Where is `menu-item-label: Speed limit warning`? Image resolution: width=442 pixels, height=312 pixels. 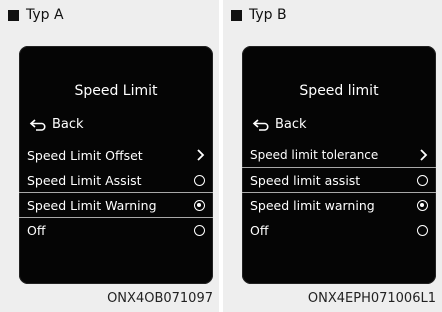 menu-item-label: Speed limit warning is located at coordinates (312, 205).